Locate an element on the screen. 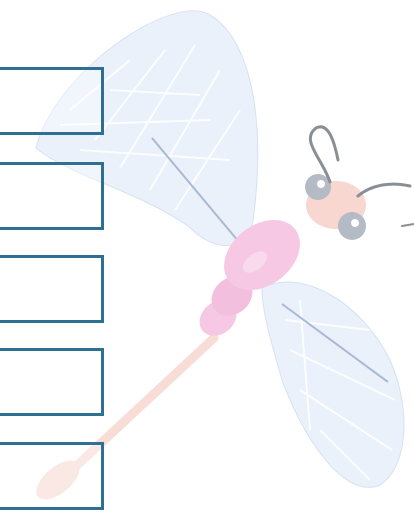  lower-wing is located at coordinates (333, 384).